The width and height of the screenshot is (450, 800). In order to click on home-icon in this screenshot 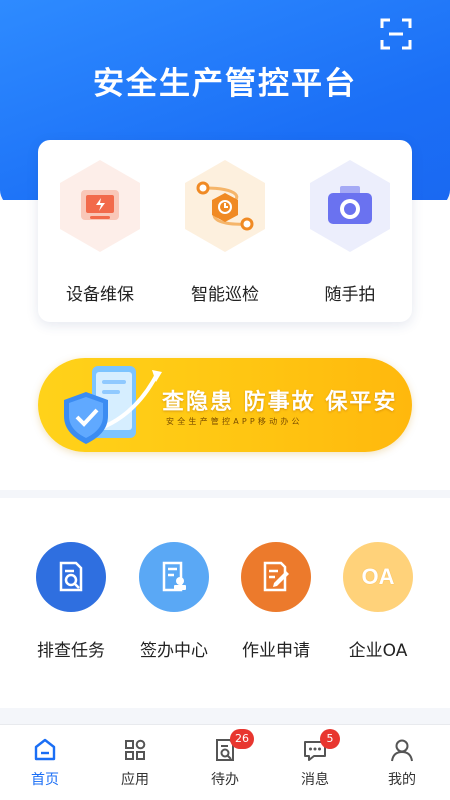, I will do `click(45, 749)`.